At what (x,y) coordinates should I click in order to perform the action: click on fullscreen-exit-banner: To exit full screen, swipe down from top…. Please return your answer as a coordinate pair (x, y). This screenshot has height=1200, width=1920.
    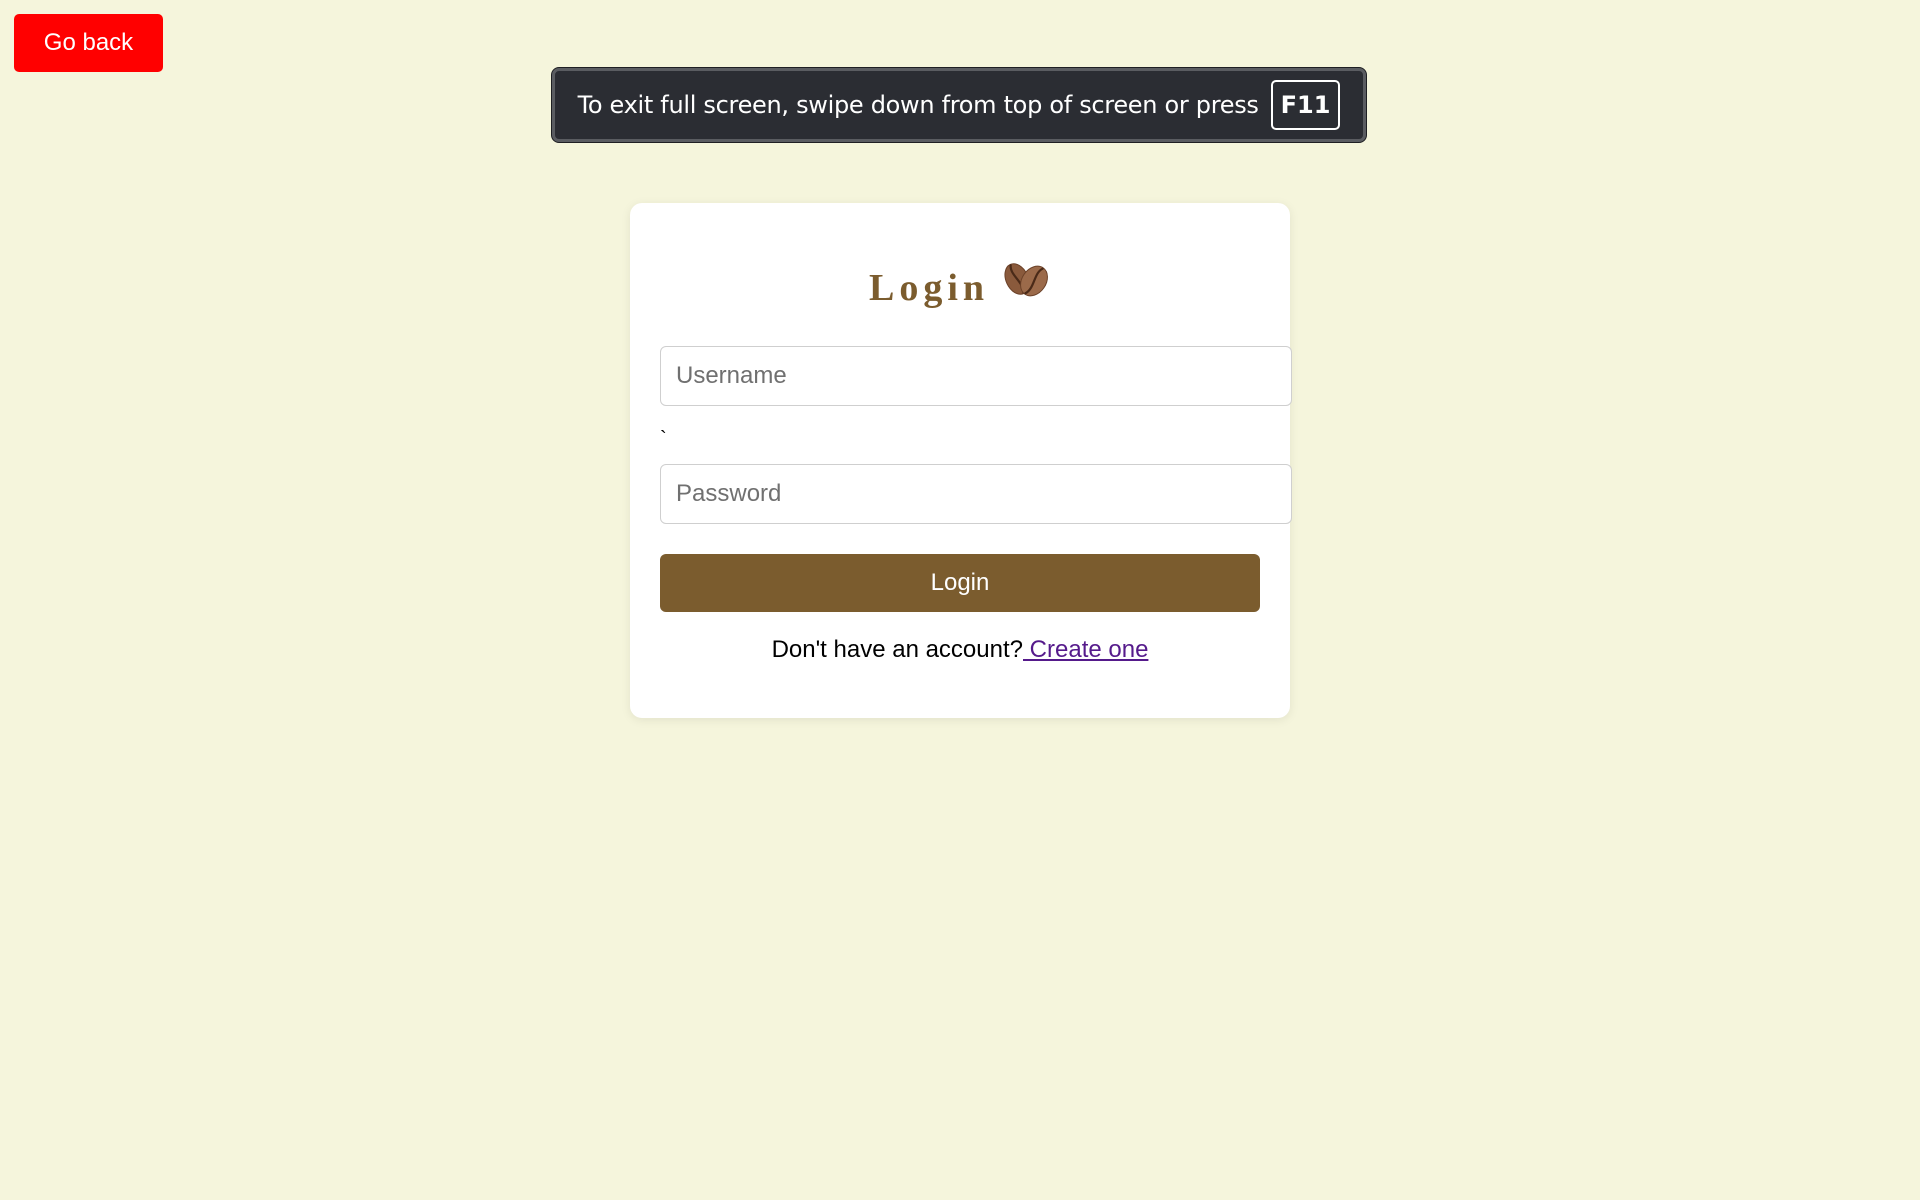
    Looking at the image, I should click on (959, 105).